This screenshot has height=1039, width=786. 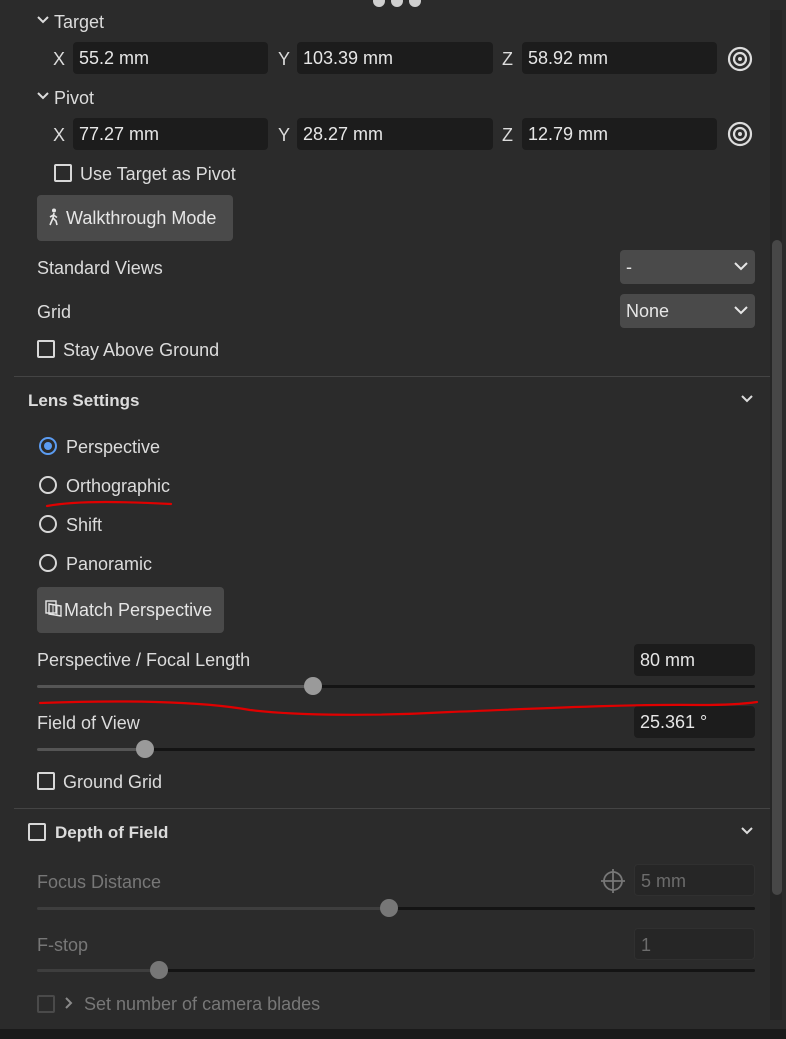 What do you see at coordinates (48, 446) in the screenshot?
I see `perspective-radio` at bounding box center [48, 446].